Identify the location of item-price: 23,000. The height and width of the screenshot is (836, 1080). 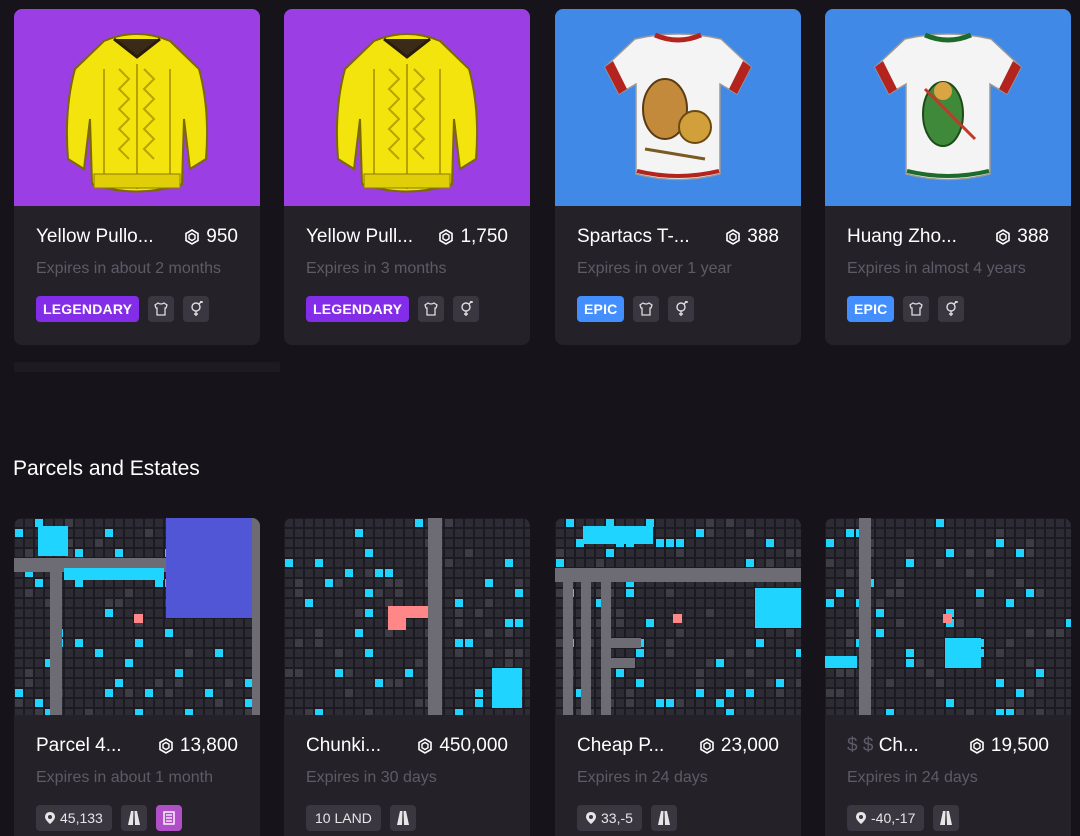
(739, 746).